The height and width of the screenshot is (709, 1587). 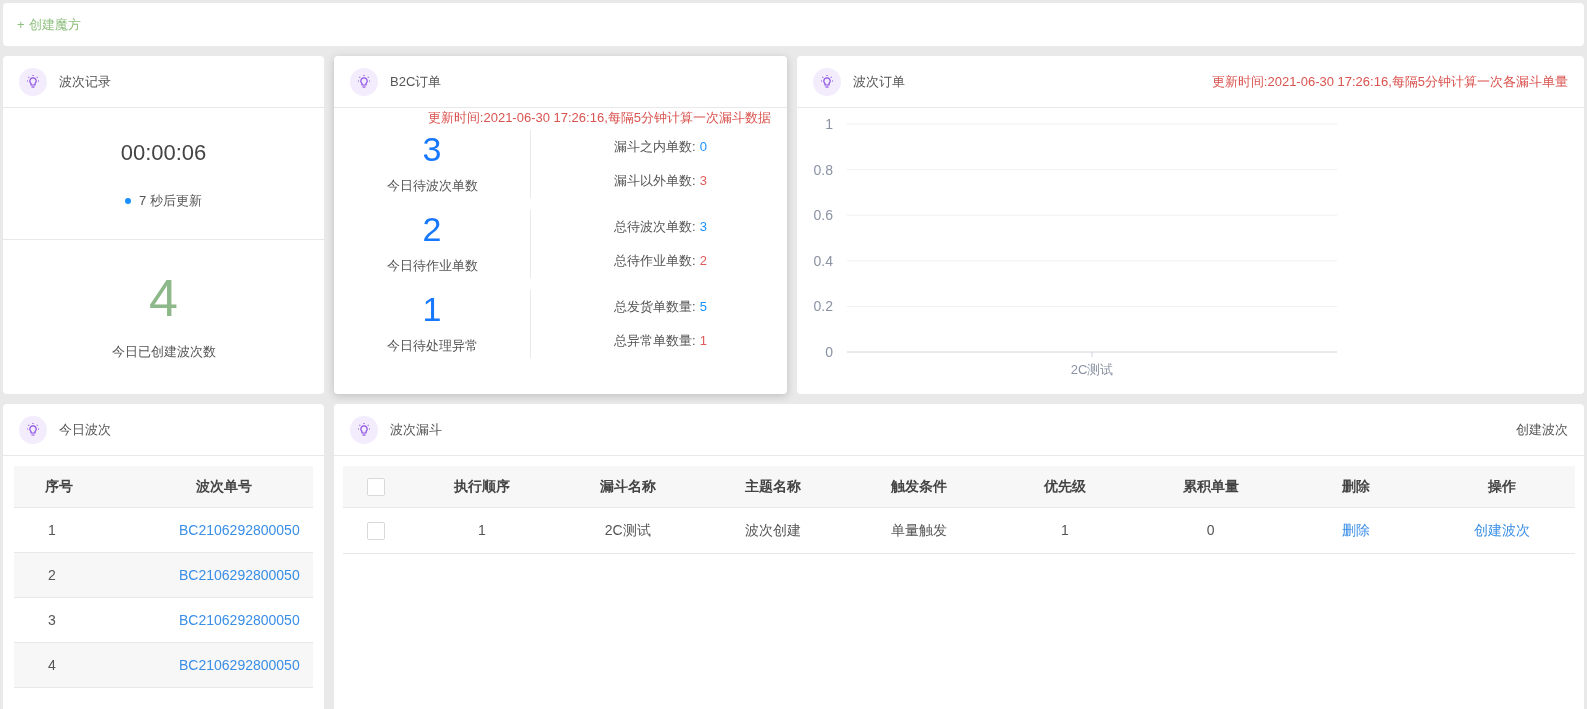 What do you see at coordinates (49, 24) in the screenshot?
I see `create-cube-button: + 创建魔方` at bounding box center [49, 24].